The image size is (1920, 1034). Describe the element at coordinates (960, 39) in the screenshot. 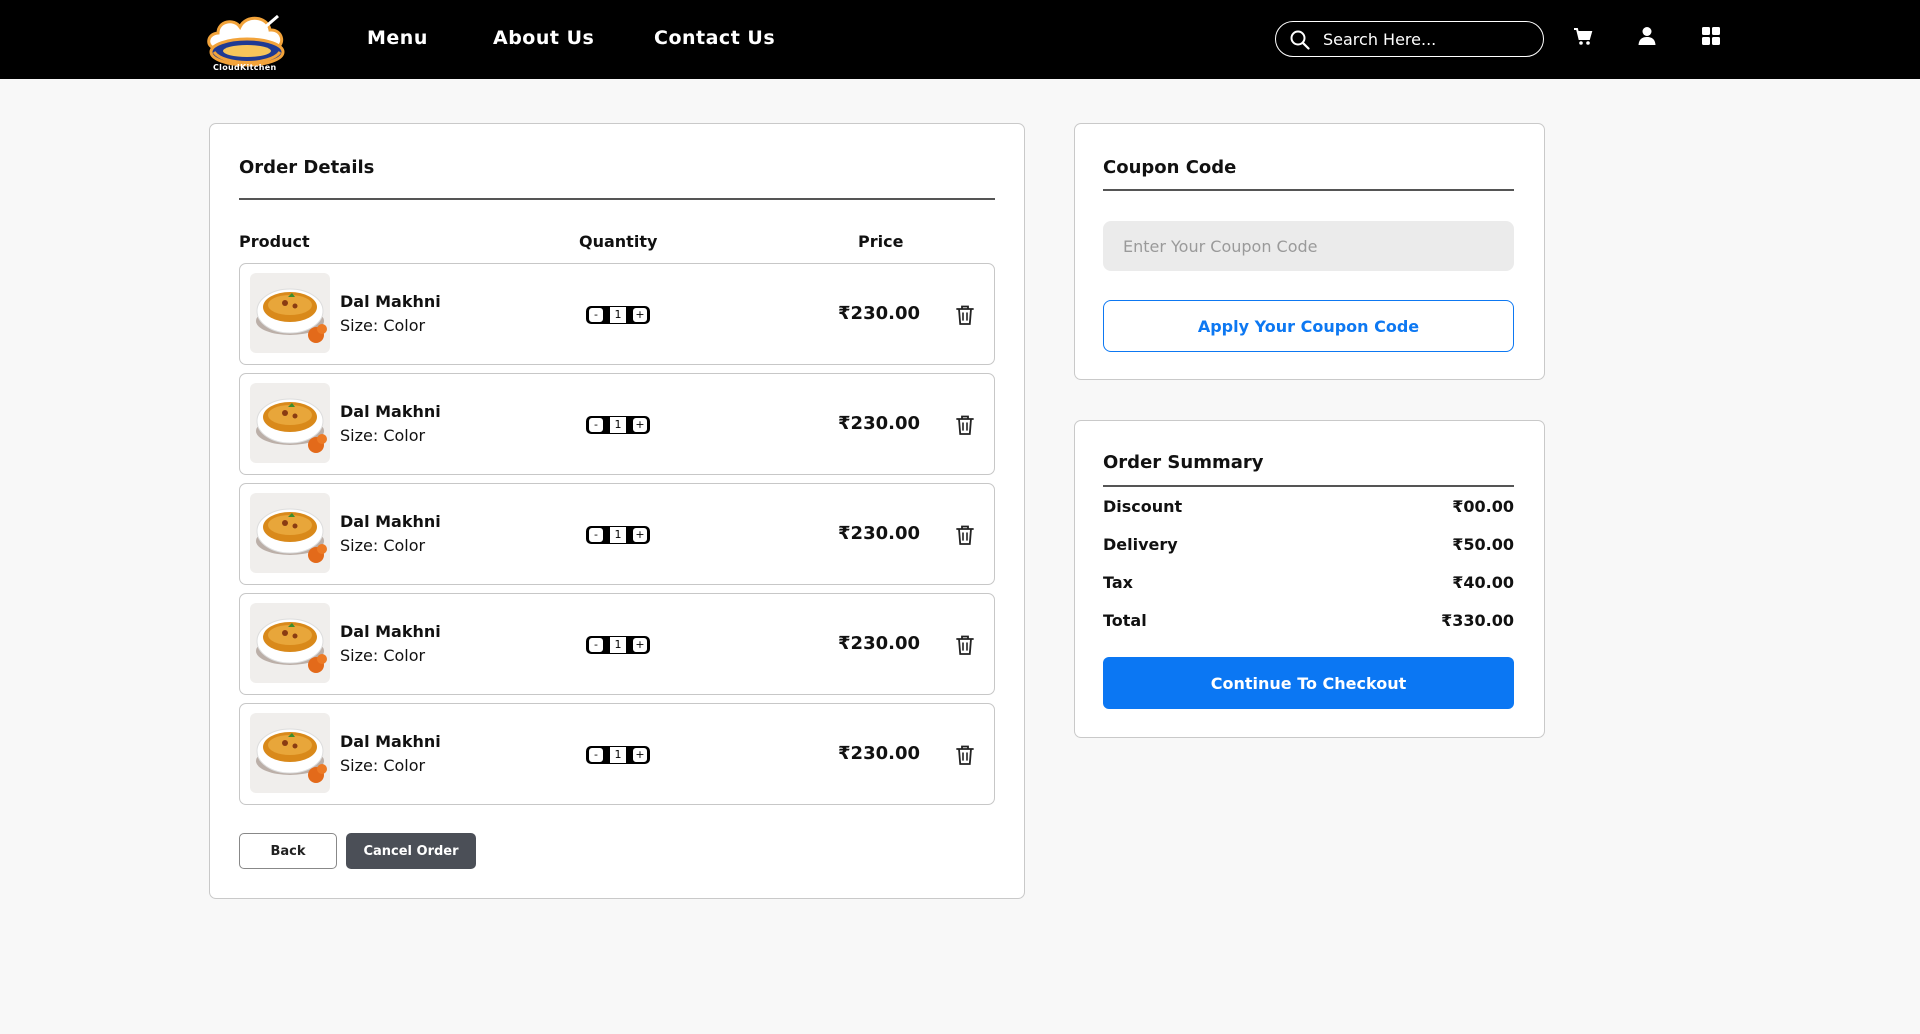

I see `top-navbar: CloudKitchen Menu About Us Contact Us` at that location.